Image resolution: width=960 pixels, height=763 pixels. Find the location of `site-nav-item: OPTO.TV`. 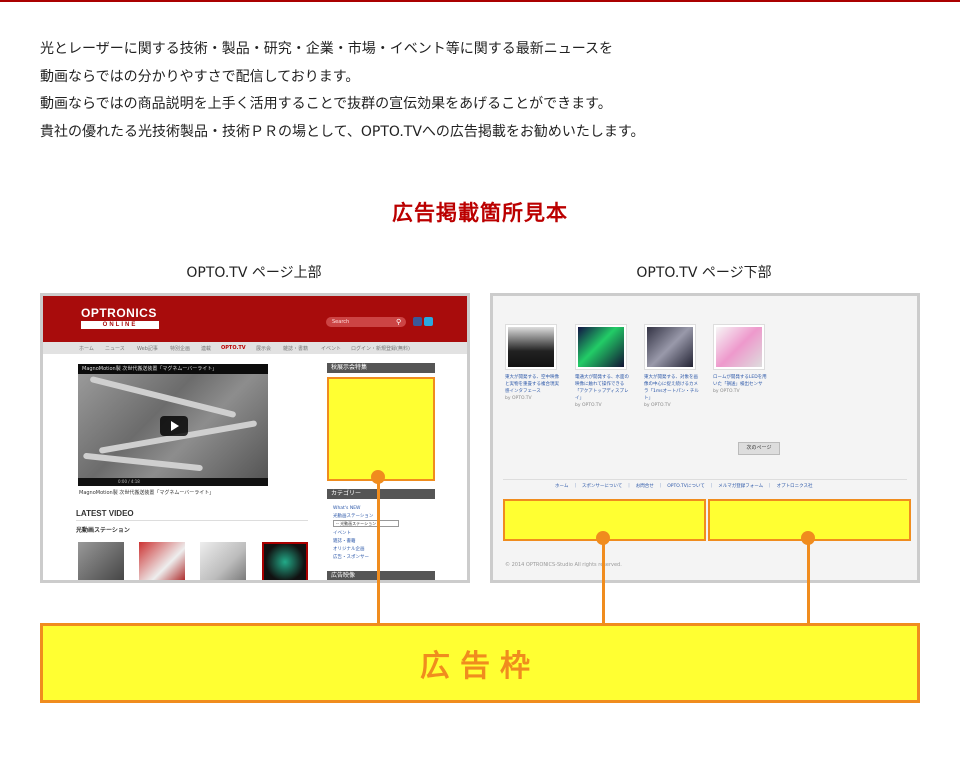

site-nav-item: OPTO.TV is located at coordinates (233, 348).